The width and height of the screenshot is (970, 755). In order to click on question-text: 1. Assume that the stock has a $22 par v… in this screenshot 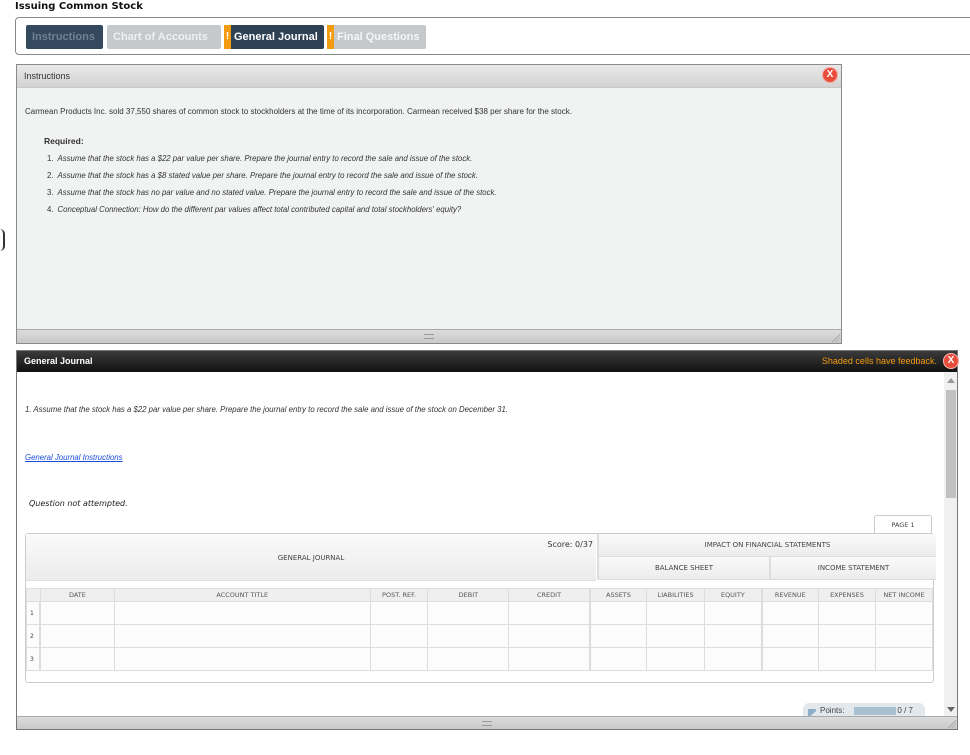, I will do `click(266, 409)`.